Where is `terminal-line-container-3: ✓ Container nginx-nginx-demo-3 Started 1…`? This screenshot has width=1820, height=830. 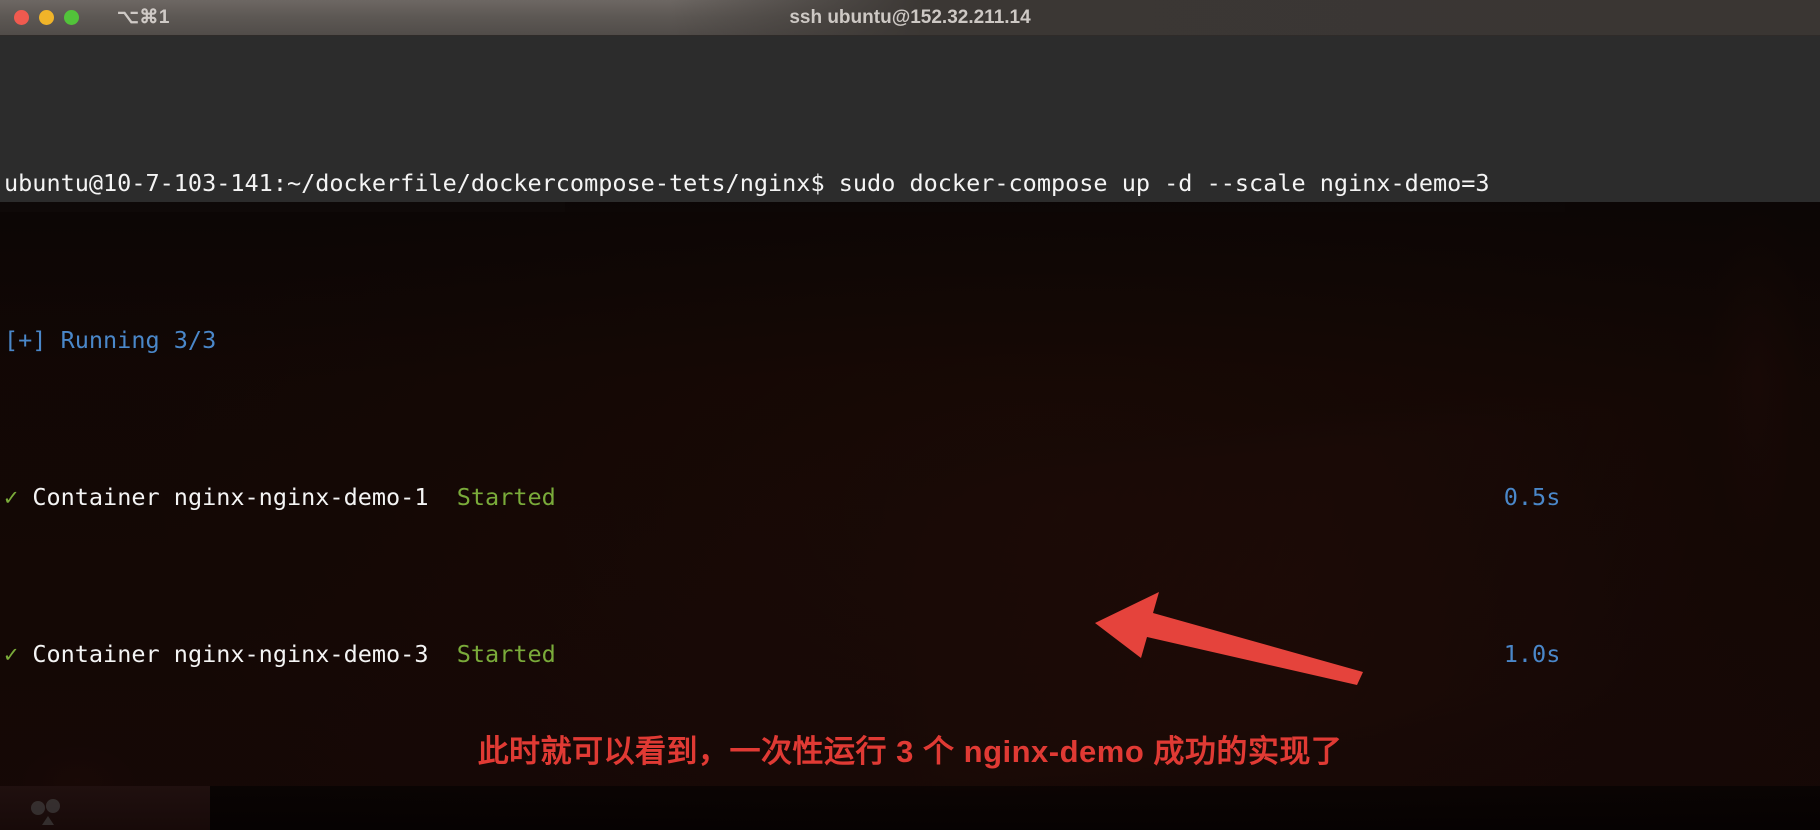 terminal-line-container-3: ✓ Container nginx-nginx-demo-3 Started 1… is located at coordinates (912, 654).